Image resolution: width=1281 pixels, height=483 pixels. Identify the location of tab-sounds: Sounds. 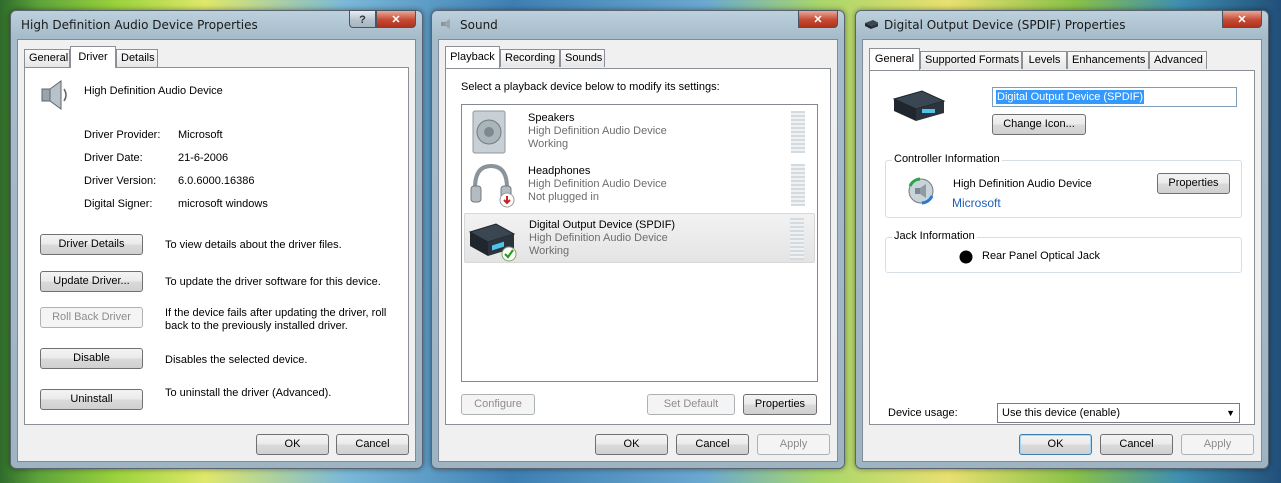
(582, 58).